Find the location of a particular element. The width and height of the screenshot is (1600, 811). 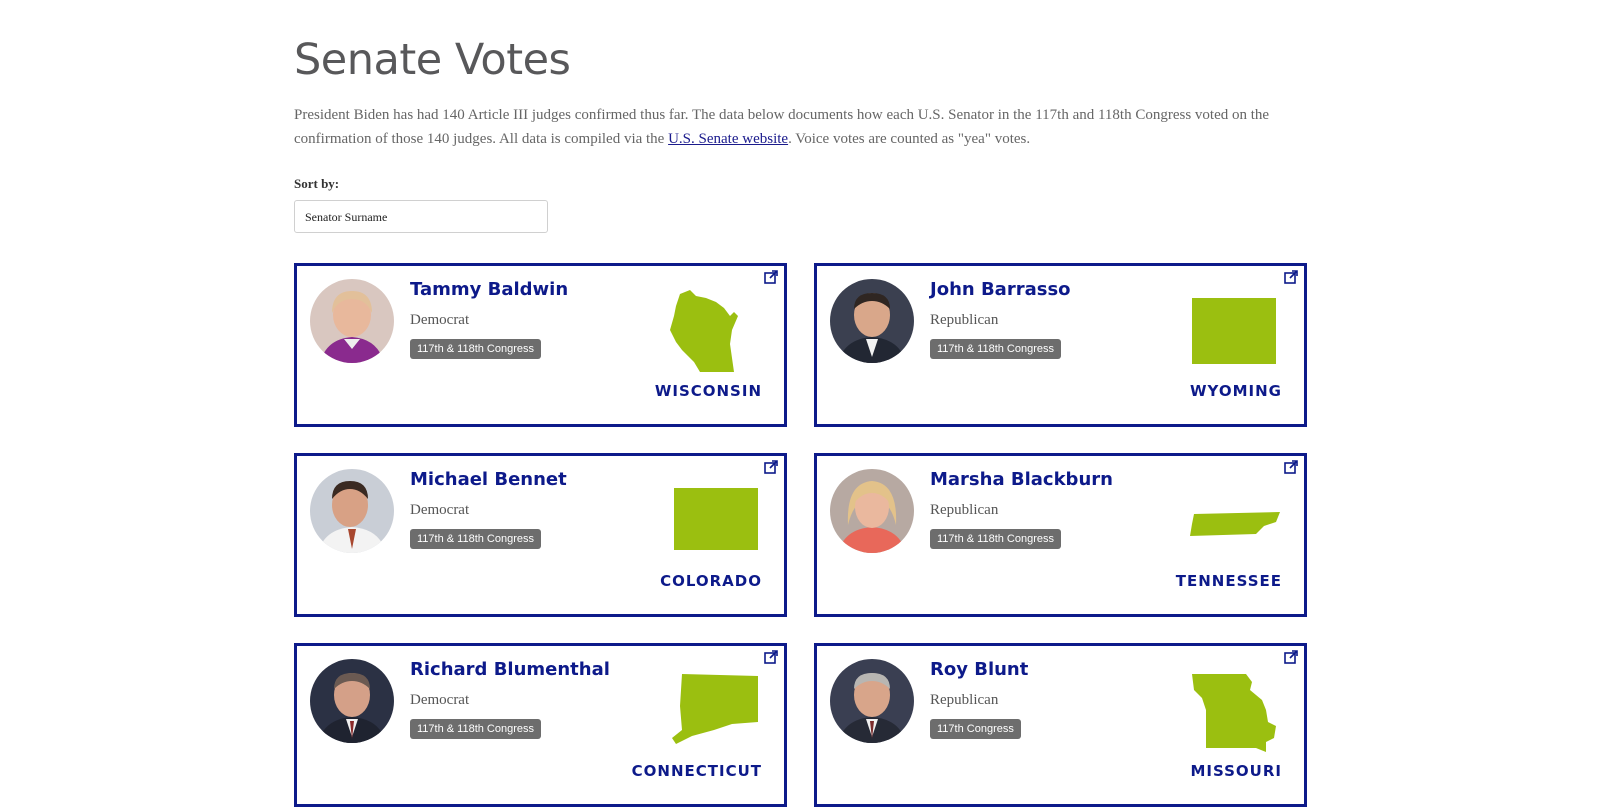

connecticut-shape-icon is located at coordinates (715, 709).